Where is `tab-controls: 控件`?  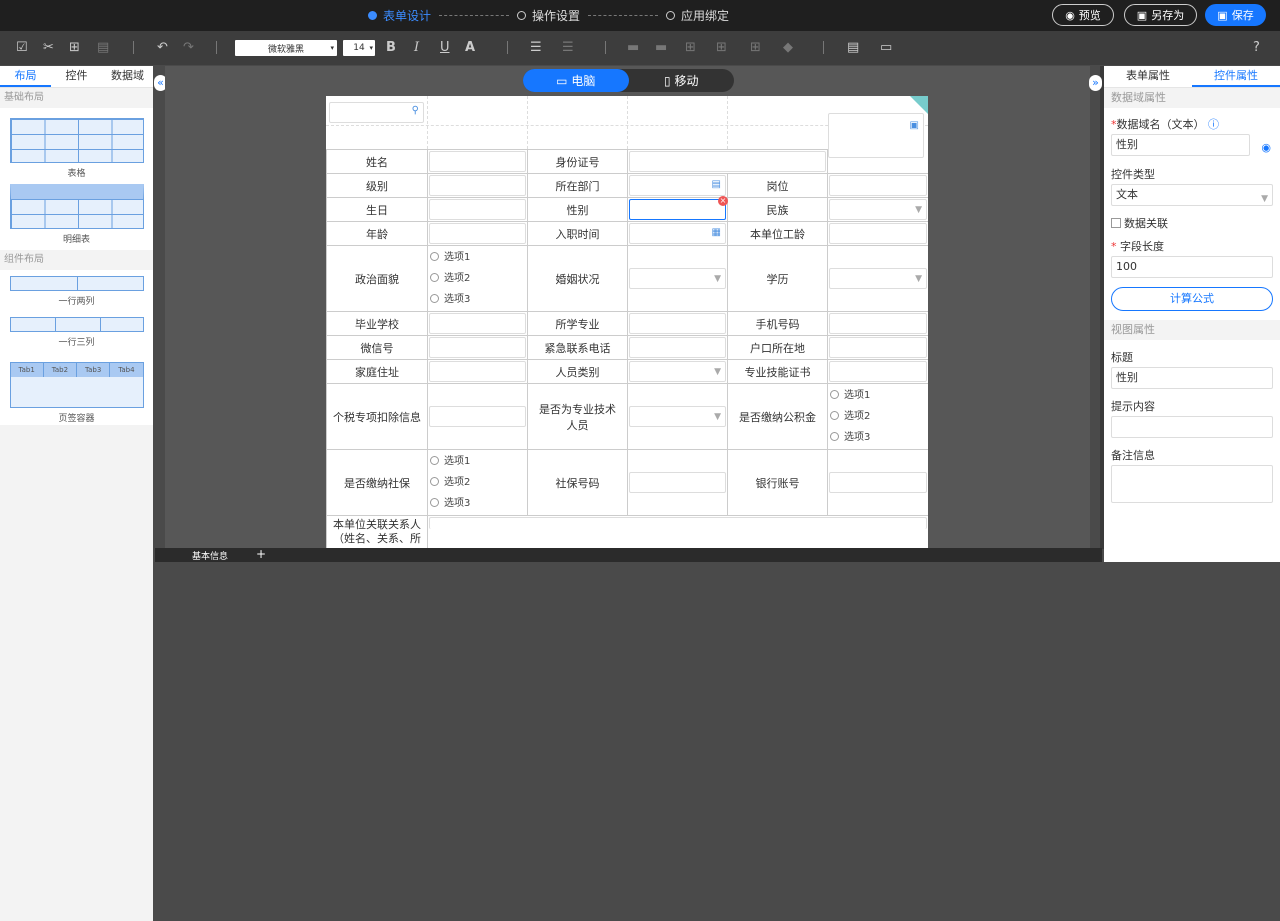 tab-controls: 控件 is located at coordinates (76, 76).